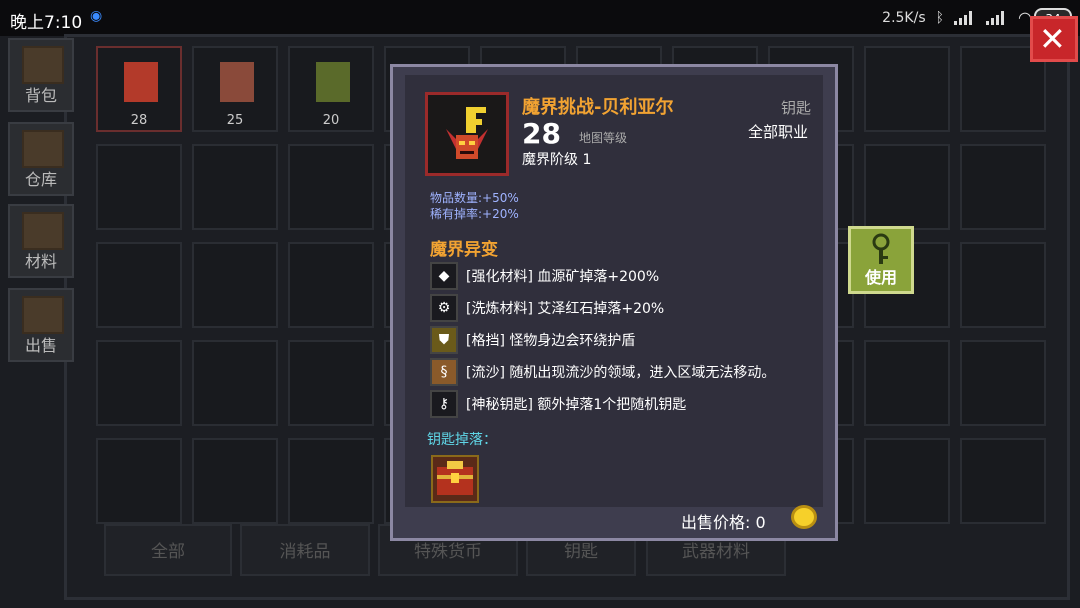 This screenshot has width=1080, height=608. Describe the element at coordinates (43, 65) in the screenshot. I see `chest-icon` at that location.